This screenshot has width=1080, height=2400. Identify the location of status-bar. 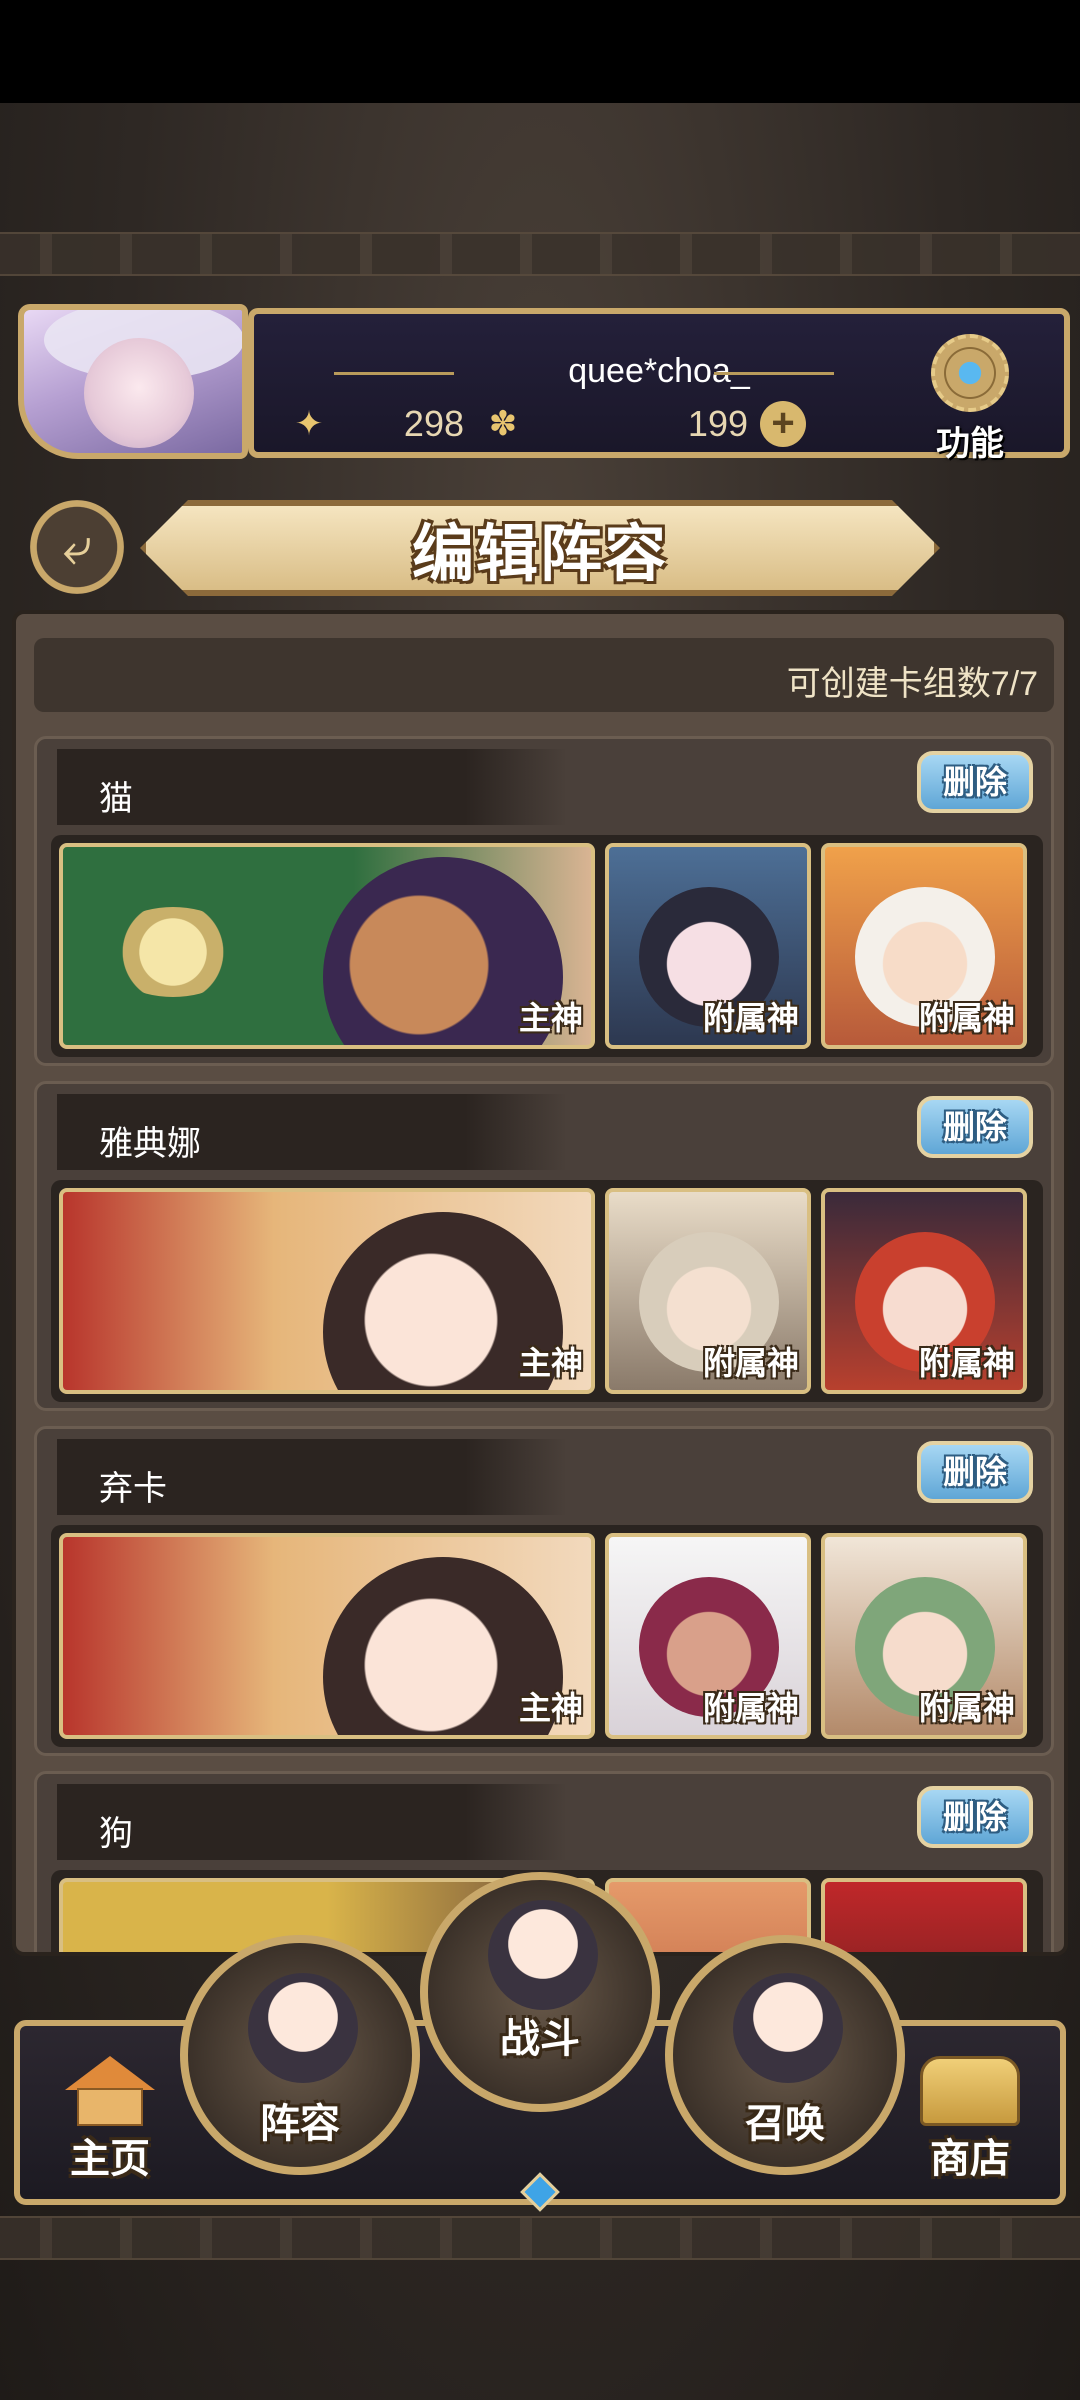
(540, 51).